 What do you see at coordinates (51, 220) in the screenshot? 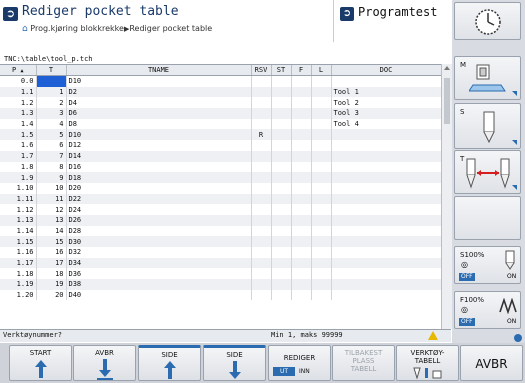
I see `table-cell-t: 13` at bounding box center [51, 220].